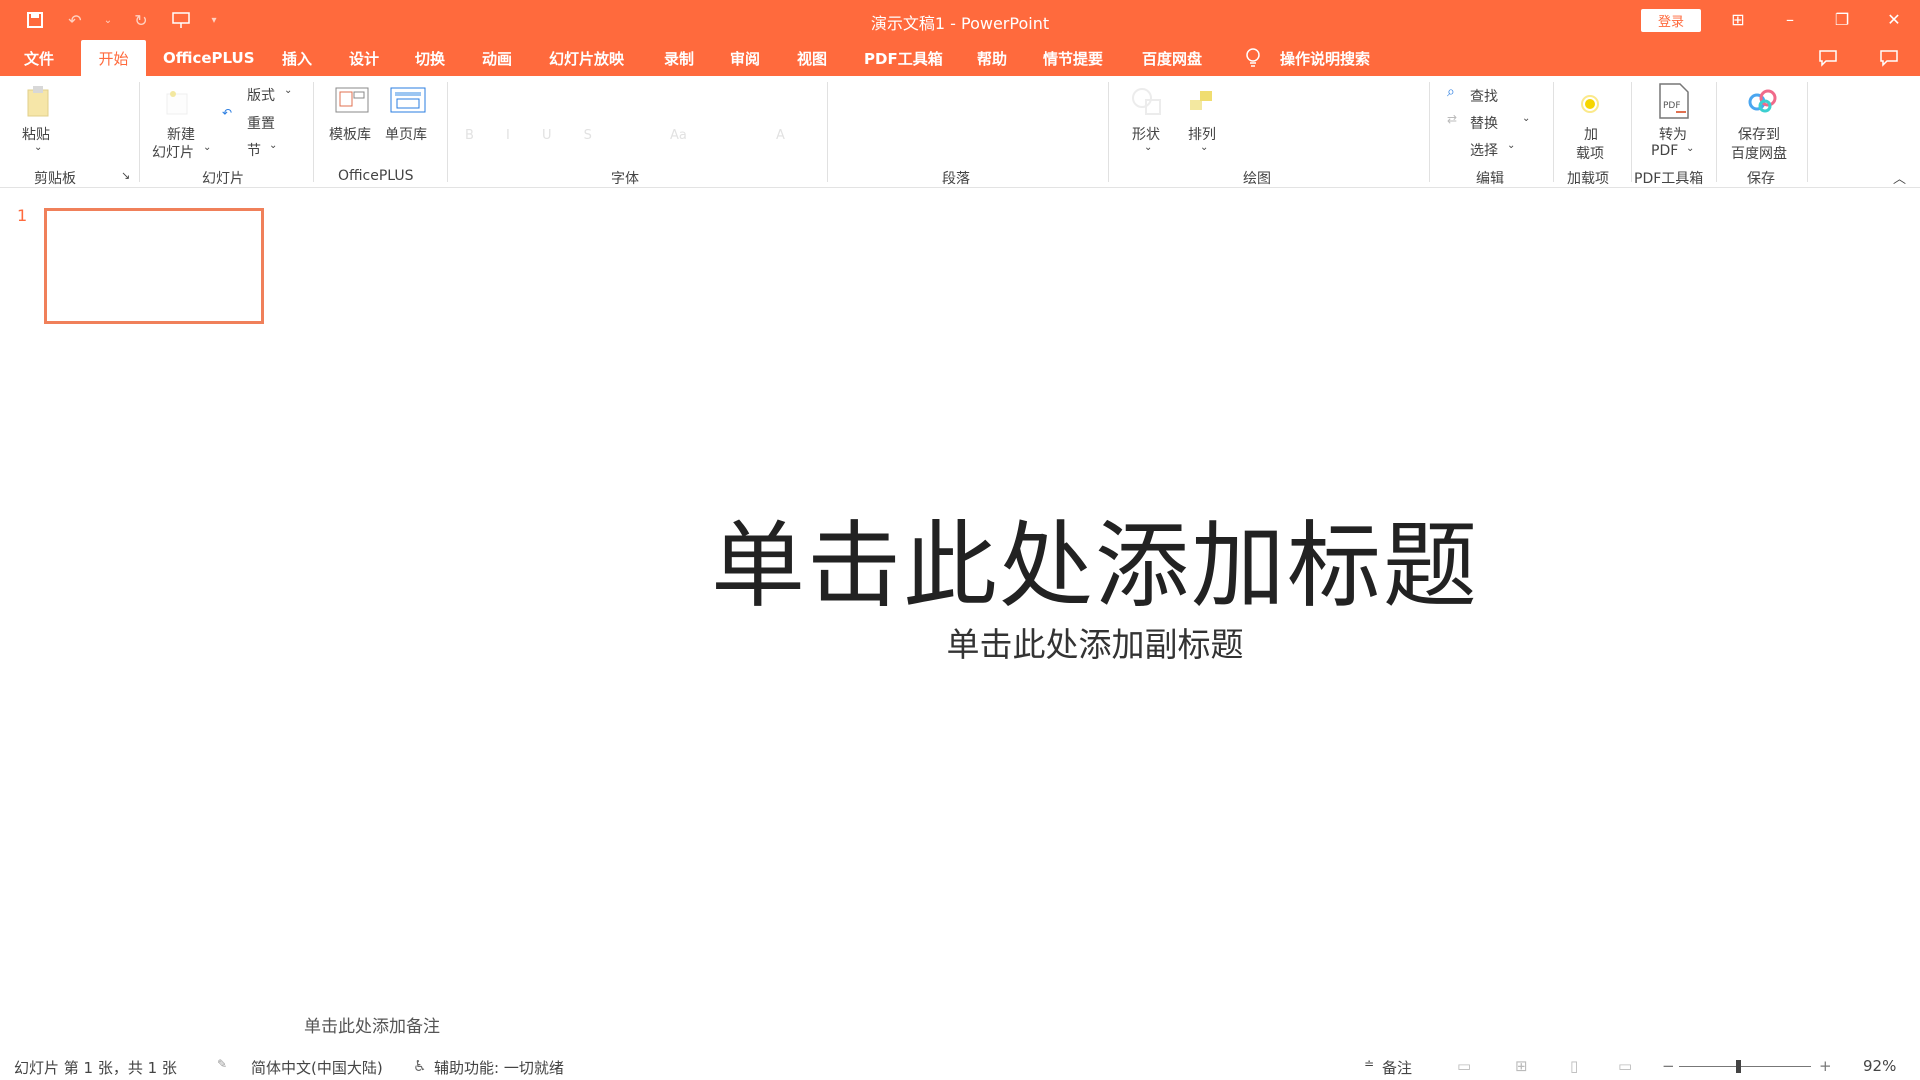 The width and height of the screenshot is (1920, 1080). What do you see at coordinates (39, 58) in the screenshot?
I see `tab-file: 文件` at bounding box center [39, 58].